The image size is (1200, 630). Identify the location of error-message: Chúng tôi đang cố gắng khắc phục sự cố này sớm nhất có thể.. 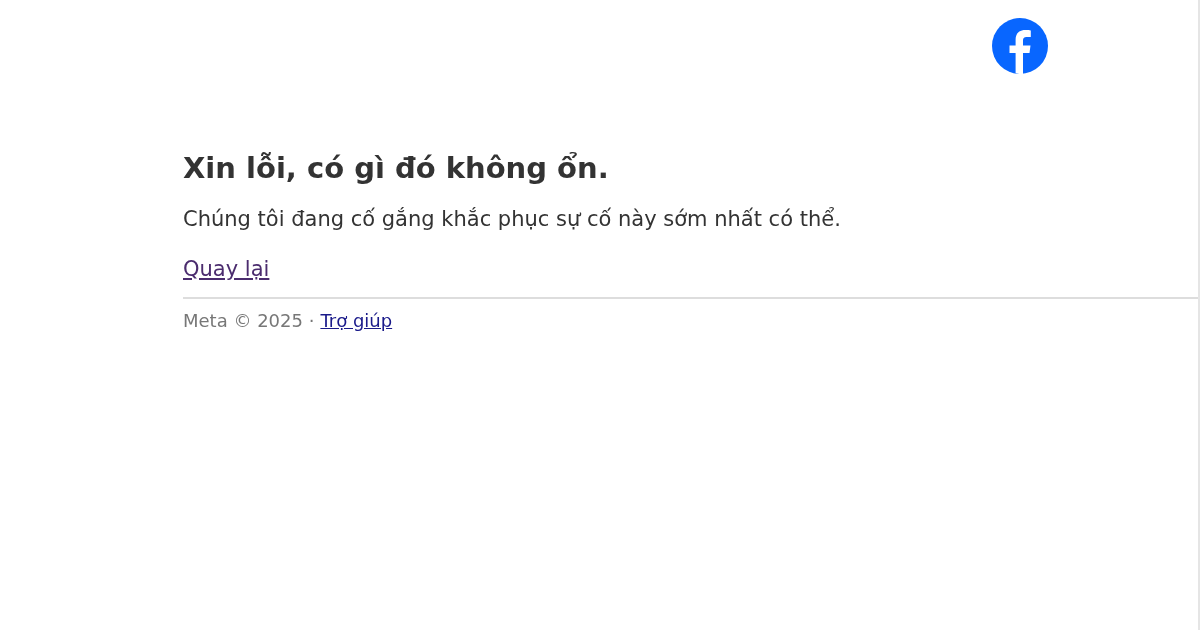
(512, 220).